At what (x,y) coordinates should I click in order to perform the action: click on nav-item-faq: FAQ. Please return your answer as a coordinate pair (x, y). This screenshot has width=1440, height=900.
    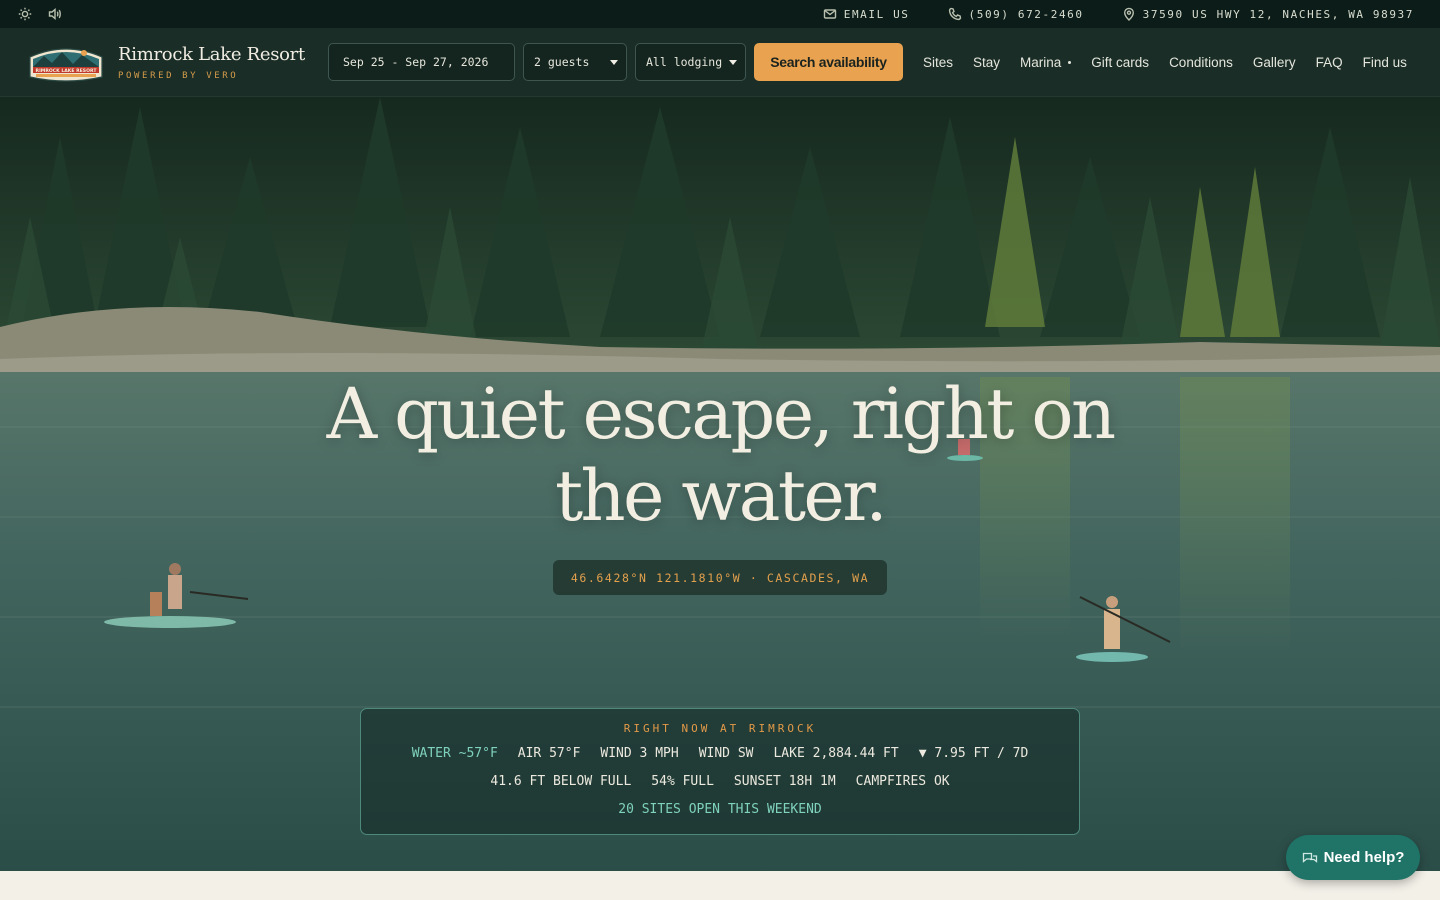
    Looking at the image, I should click on (1329, 62).